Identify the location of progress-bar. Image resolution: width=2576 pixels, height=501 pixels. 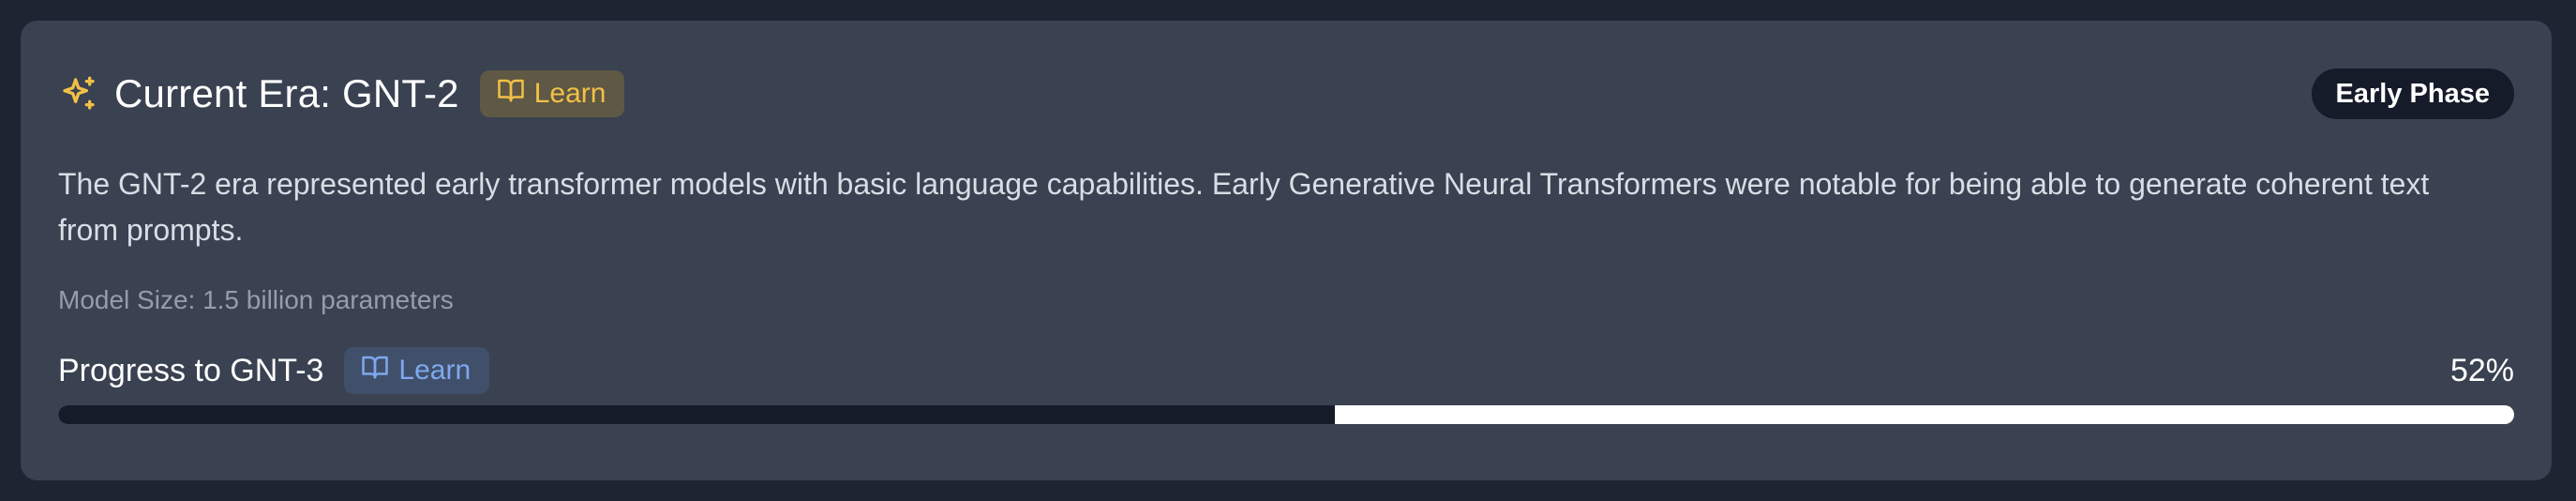
(1286, 414).